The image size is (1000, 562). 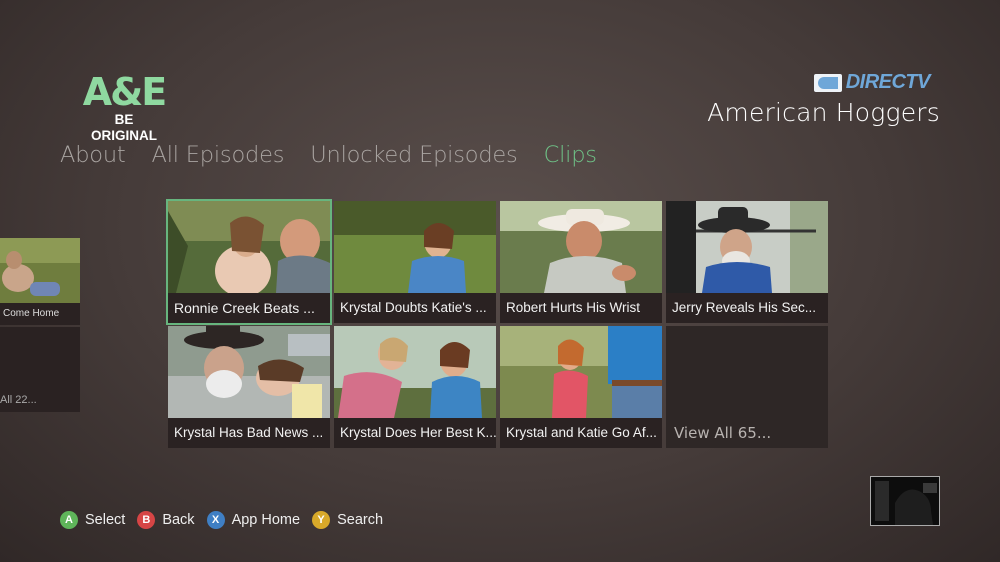 I want to click on hint-label: Back, so click(x=178, y=520).